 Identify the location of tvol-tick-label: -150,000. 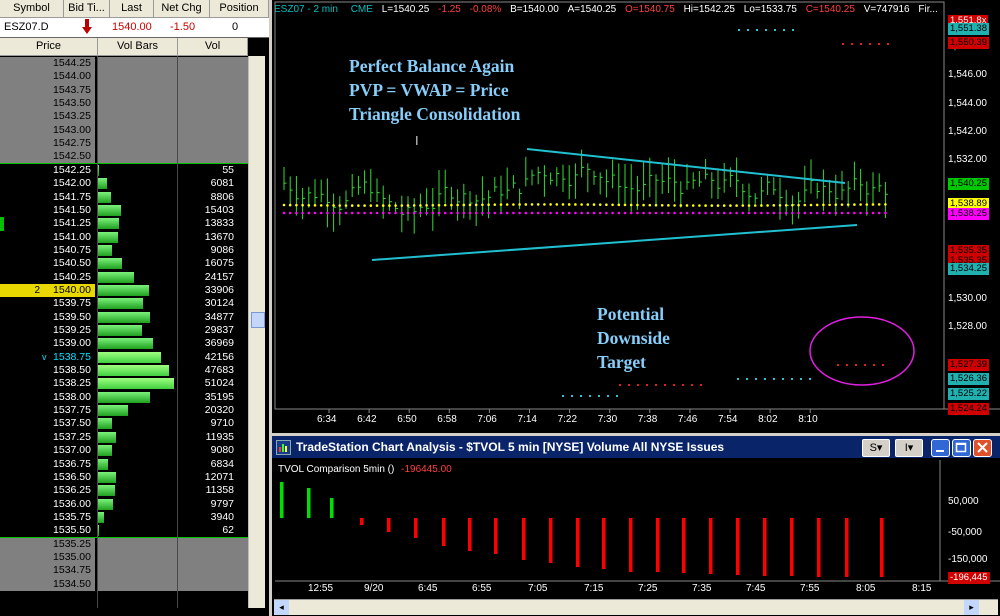
(968, 559).